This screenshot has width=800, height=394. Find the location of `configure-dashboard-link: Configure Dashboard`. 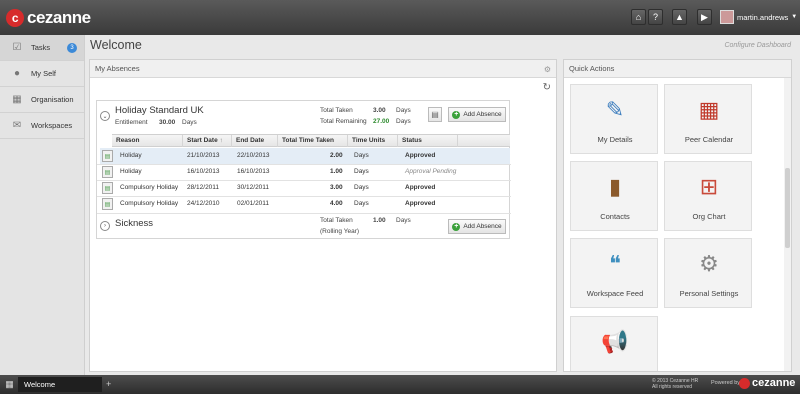

configure-dashboard-link: Configure Dashboard is located at coordinates (757, 45).